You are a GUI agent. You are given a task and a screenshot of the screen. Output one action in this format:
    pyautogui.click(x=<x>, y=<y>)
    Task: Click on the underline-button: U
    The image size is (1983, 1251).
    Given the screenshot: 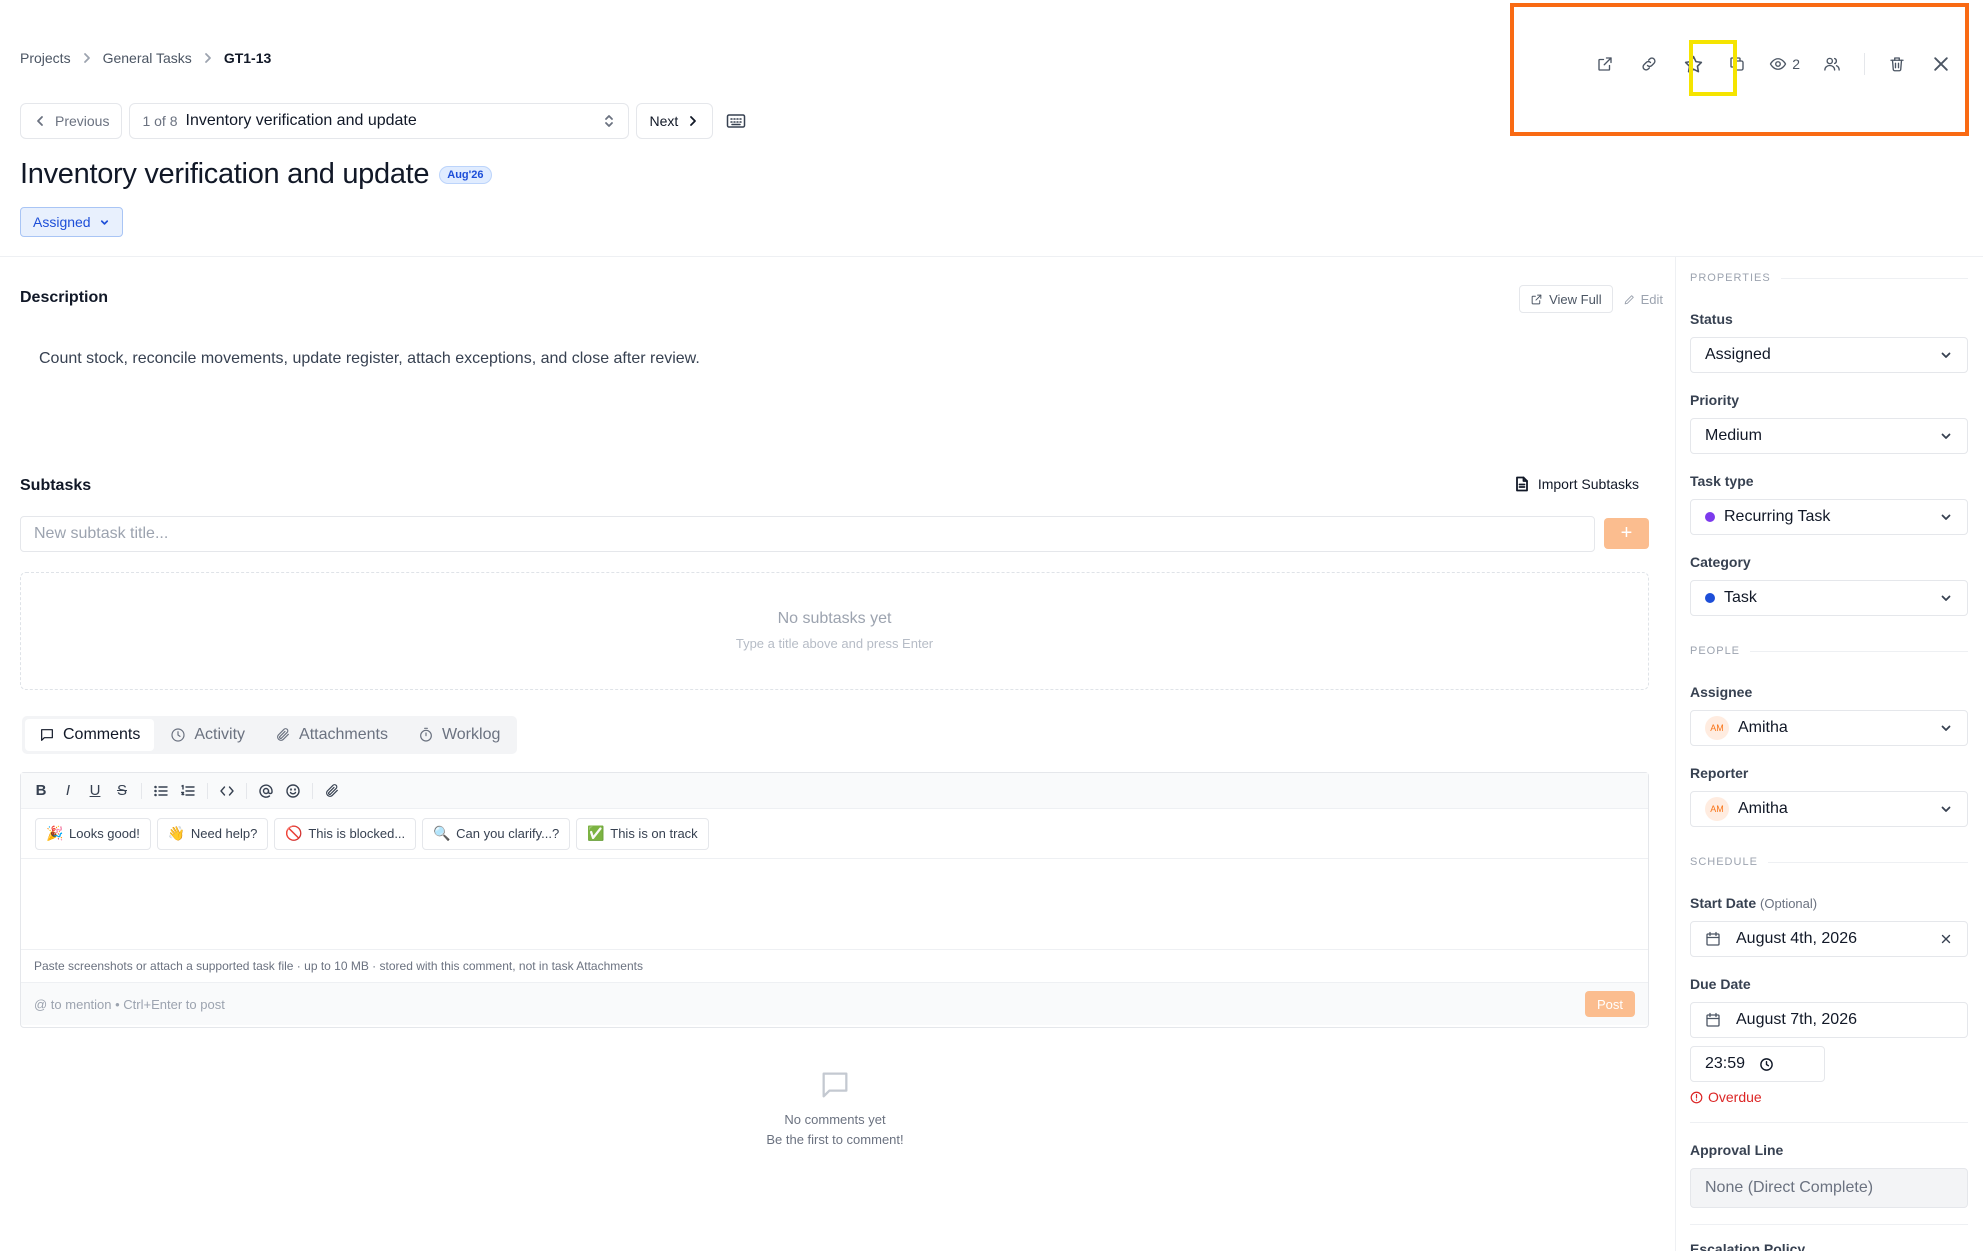 What is the action you would take?
    pyautogui.click(x=95, y=790)
    